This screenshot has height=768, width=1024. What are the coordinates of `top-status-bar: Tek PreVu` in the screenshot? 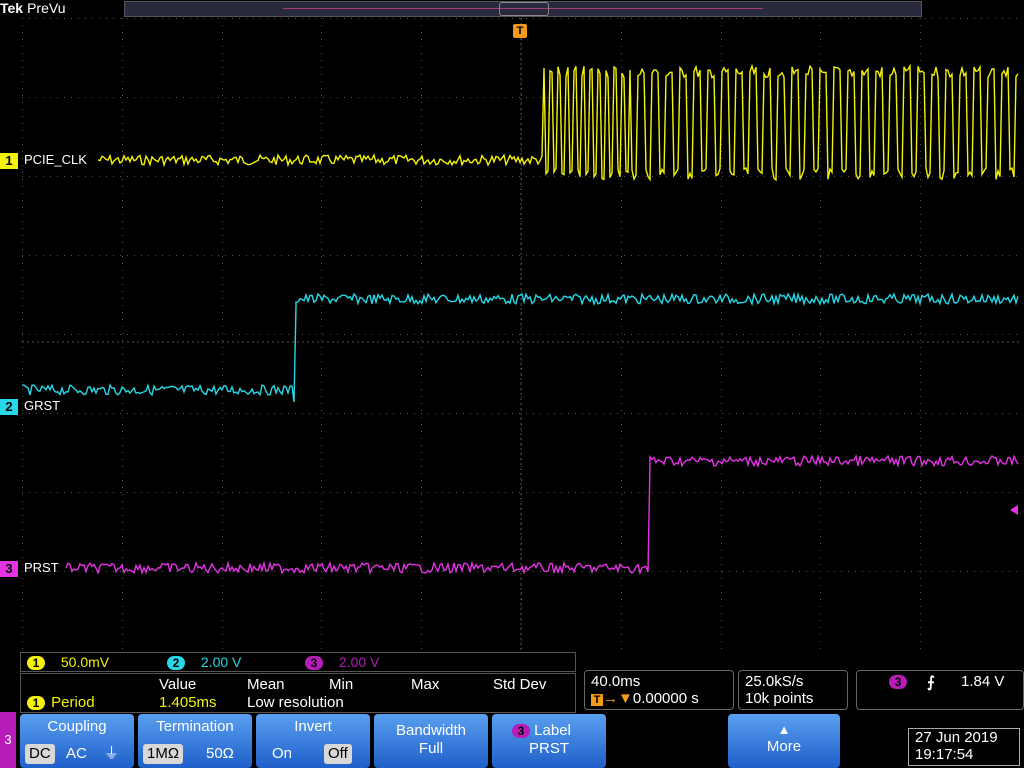 It's located at (512, 8).